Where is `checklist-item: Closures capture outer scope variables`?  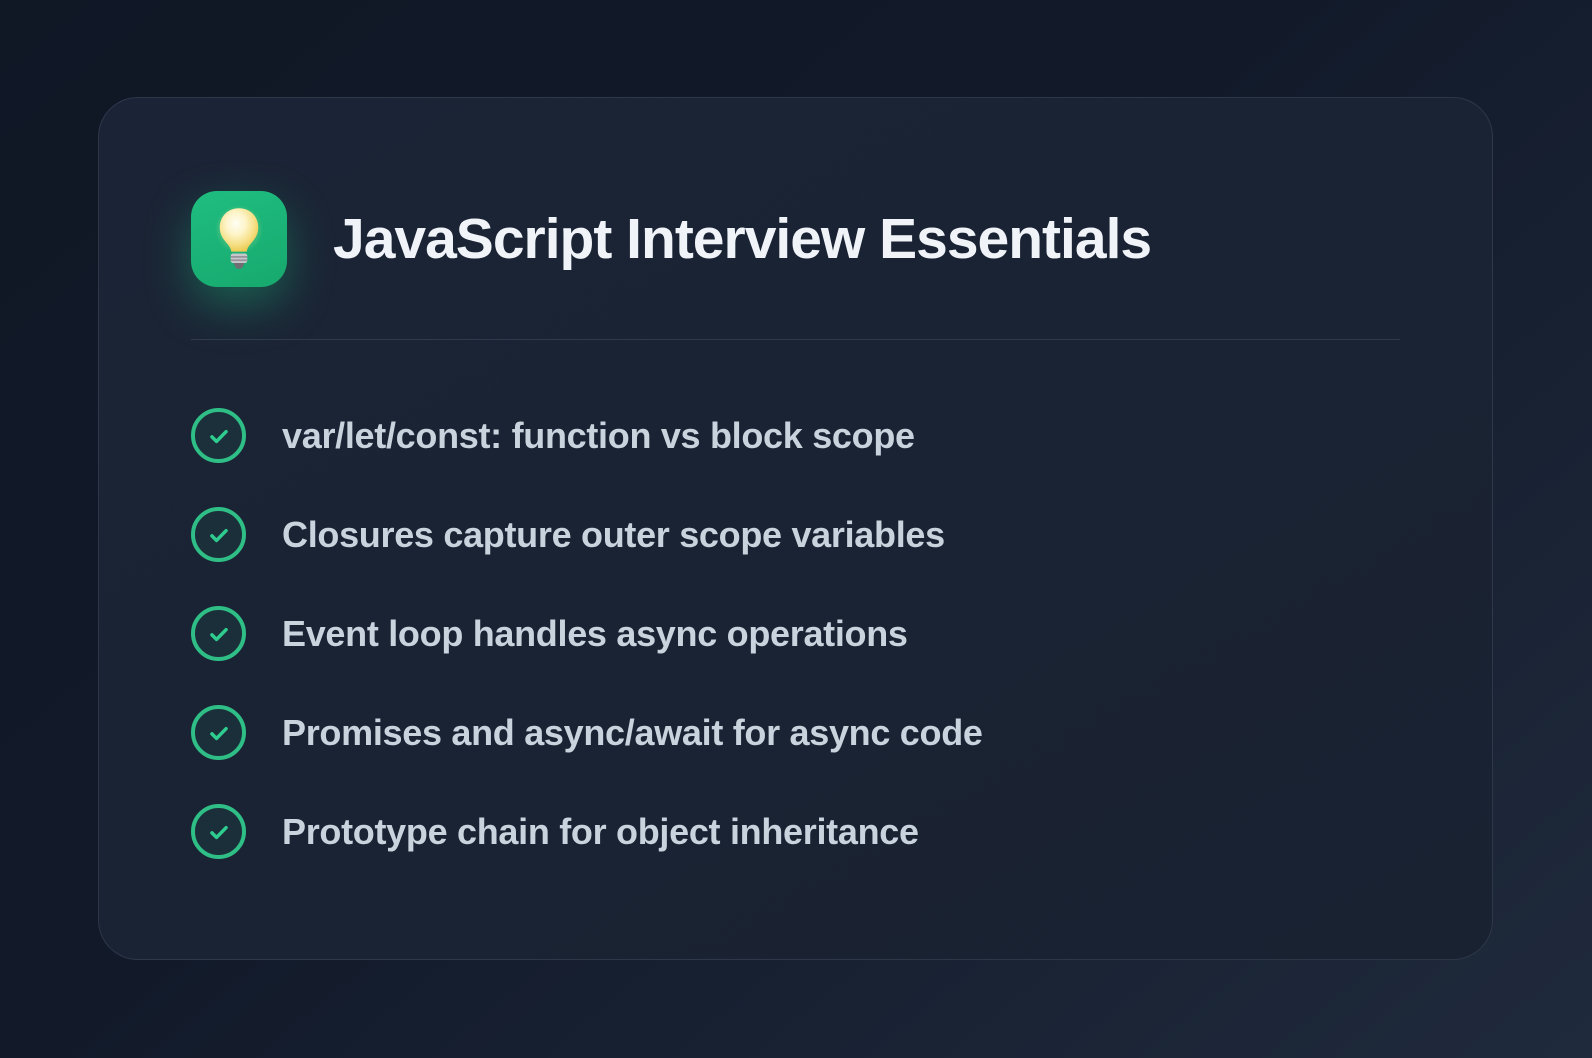 checklist-item: Closures capture outer scope variables is located at coordinates (795, 534).